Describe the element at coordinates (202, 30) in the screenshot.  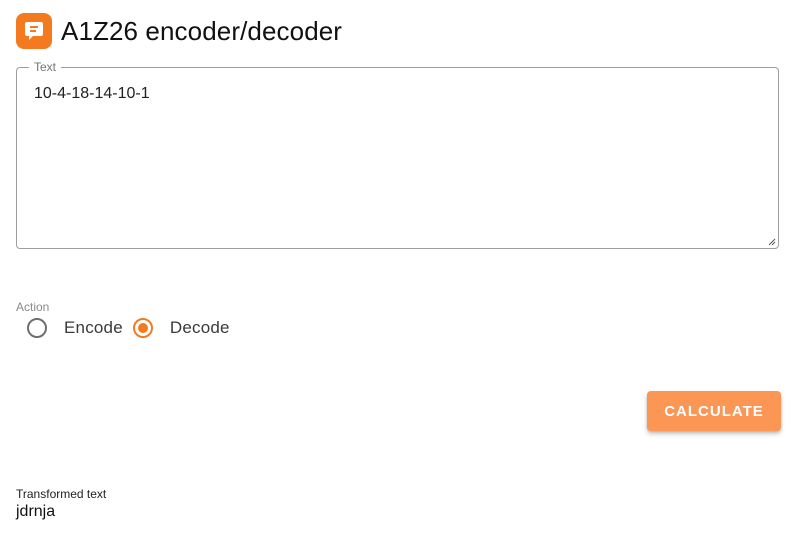
I see `page-title: A1Z26 encoder/decoder` at that location.